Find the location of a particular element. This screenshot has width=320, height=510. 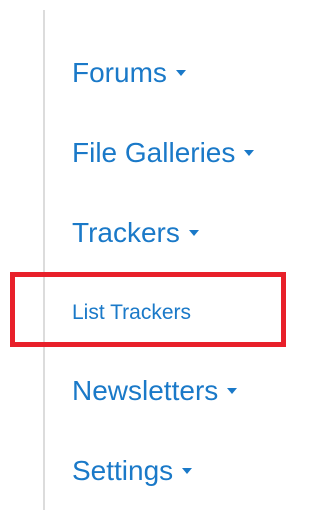

menu-item-newsletters: Newsletters is located at coordinates (155, 391).